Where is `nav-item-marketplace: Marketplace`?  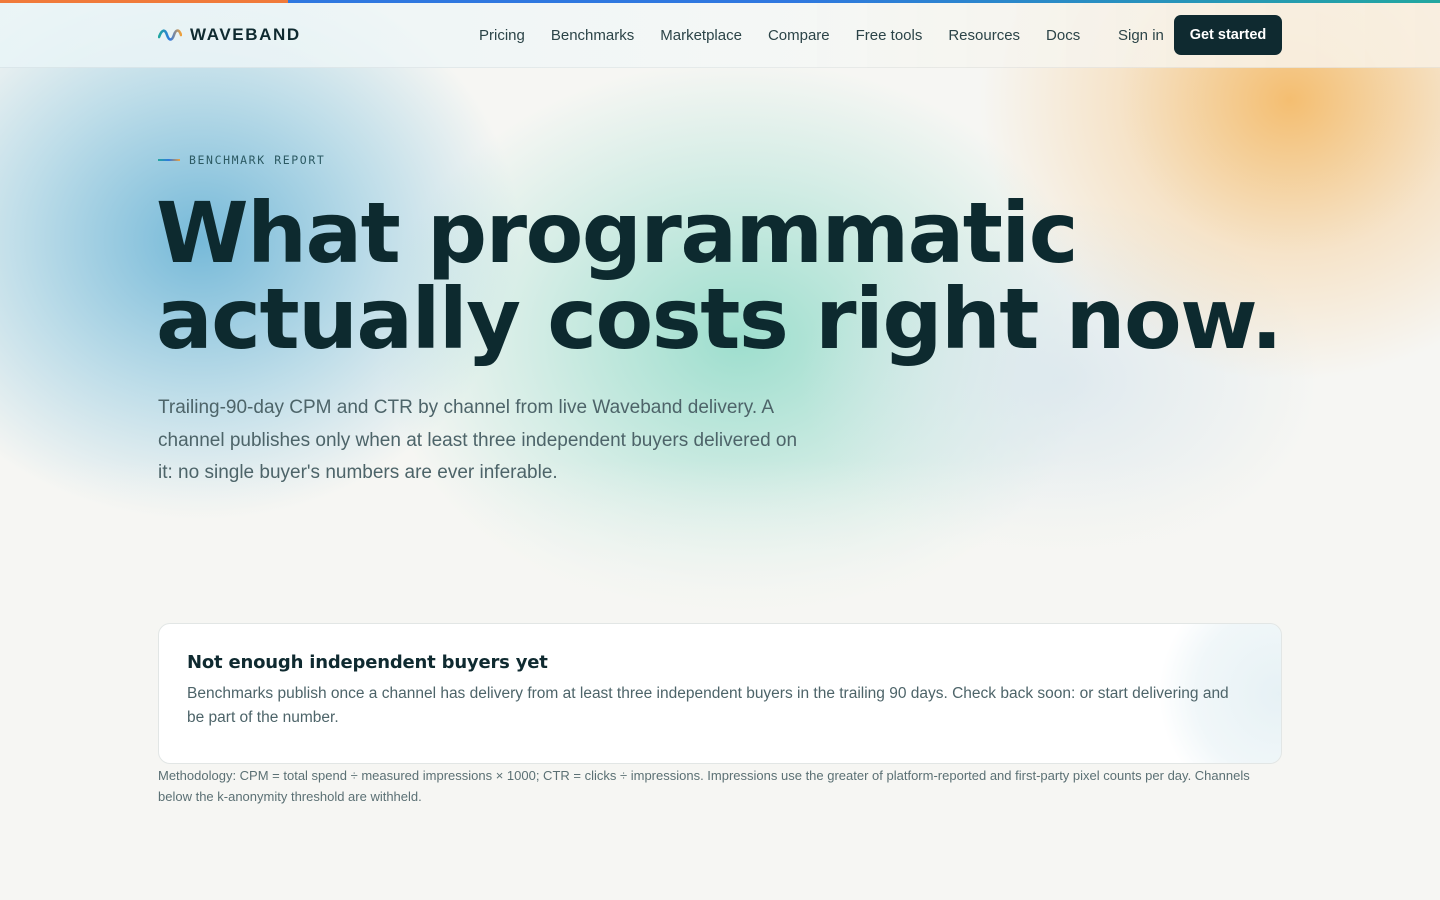 nav-item-marketplace: Marketplace is located at coordinates (701, 35).